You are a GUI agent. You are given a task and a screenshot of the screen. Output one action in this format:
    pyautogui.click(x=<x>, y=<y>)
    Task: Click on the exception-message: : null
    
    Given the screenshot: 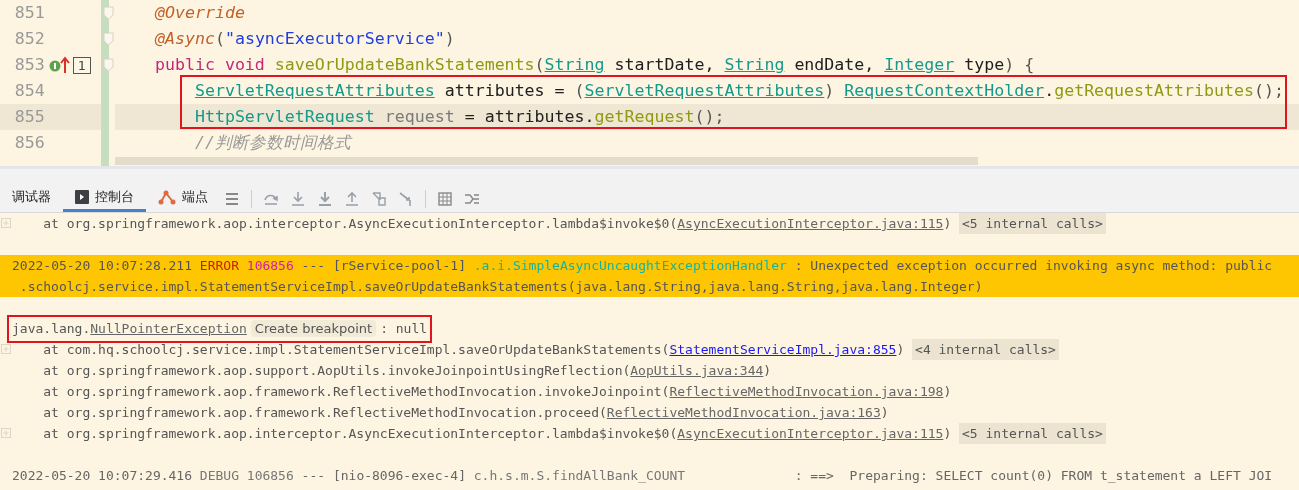 What is the action you would take?
    pyautogui.click(x=404, y=329)
    